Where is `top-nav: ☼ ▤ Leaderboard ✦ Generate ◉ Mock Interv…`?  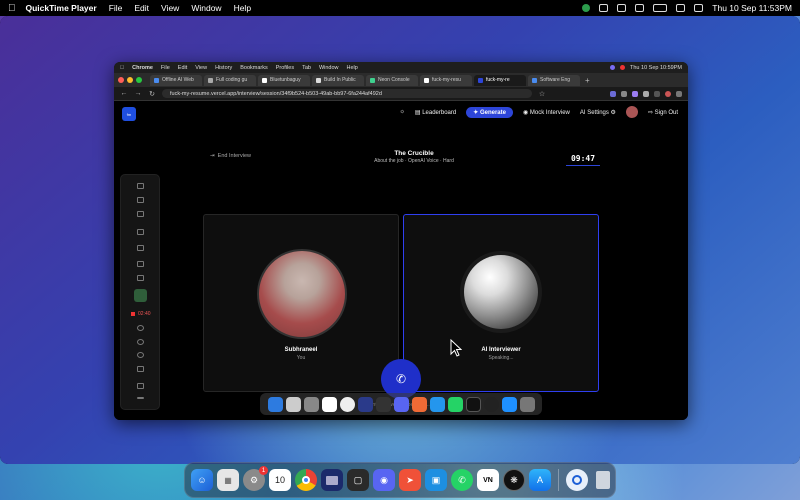 top-nav: ☼ ▤ Leaderboard ✦ Generate ◉ Mock Interv… is located at coordinates (538, 112).